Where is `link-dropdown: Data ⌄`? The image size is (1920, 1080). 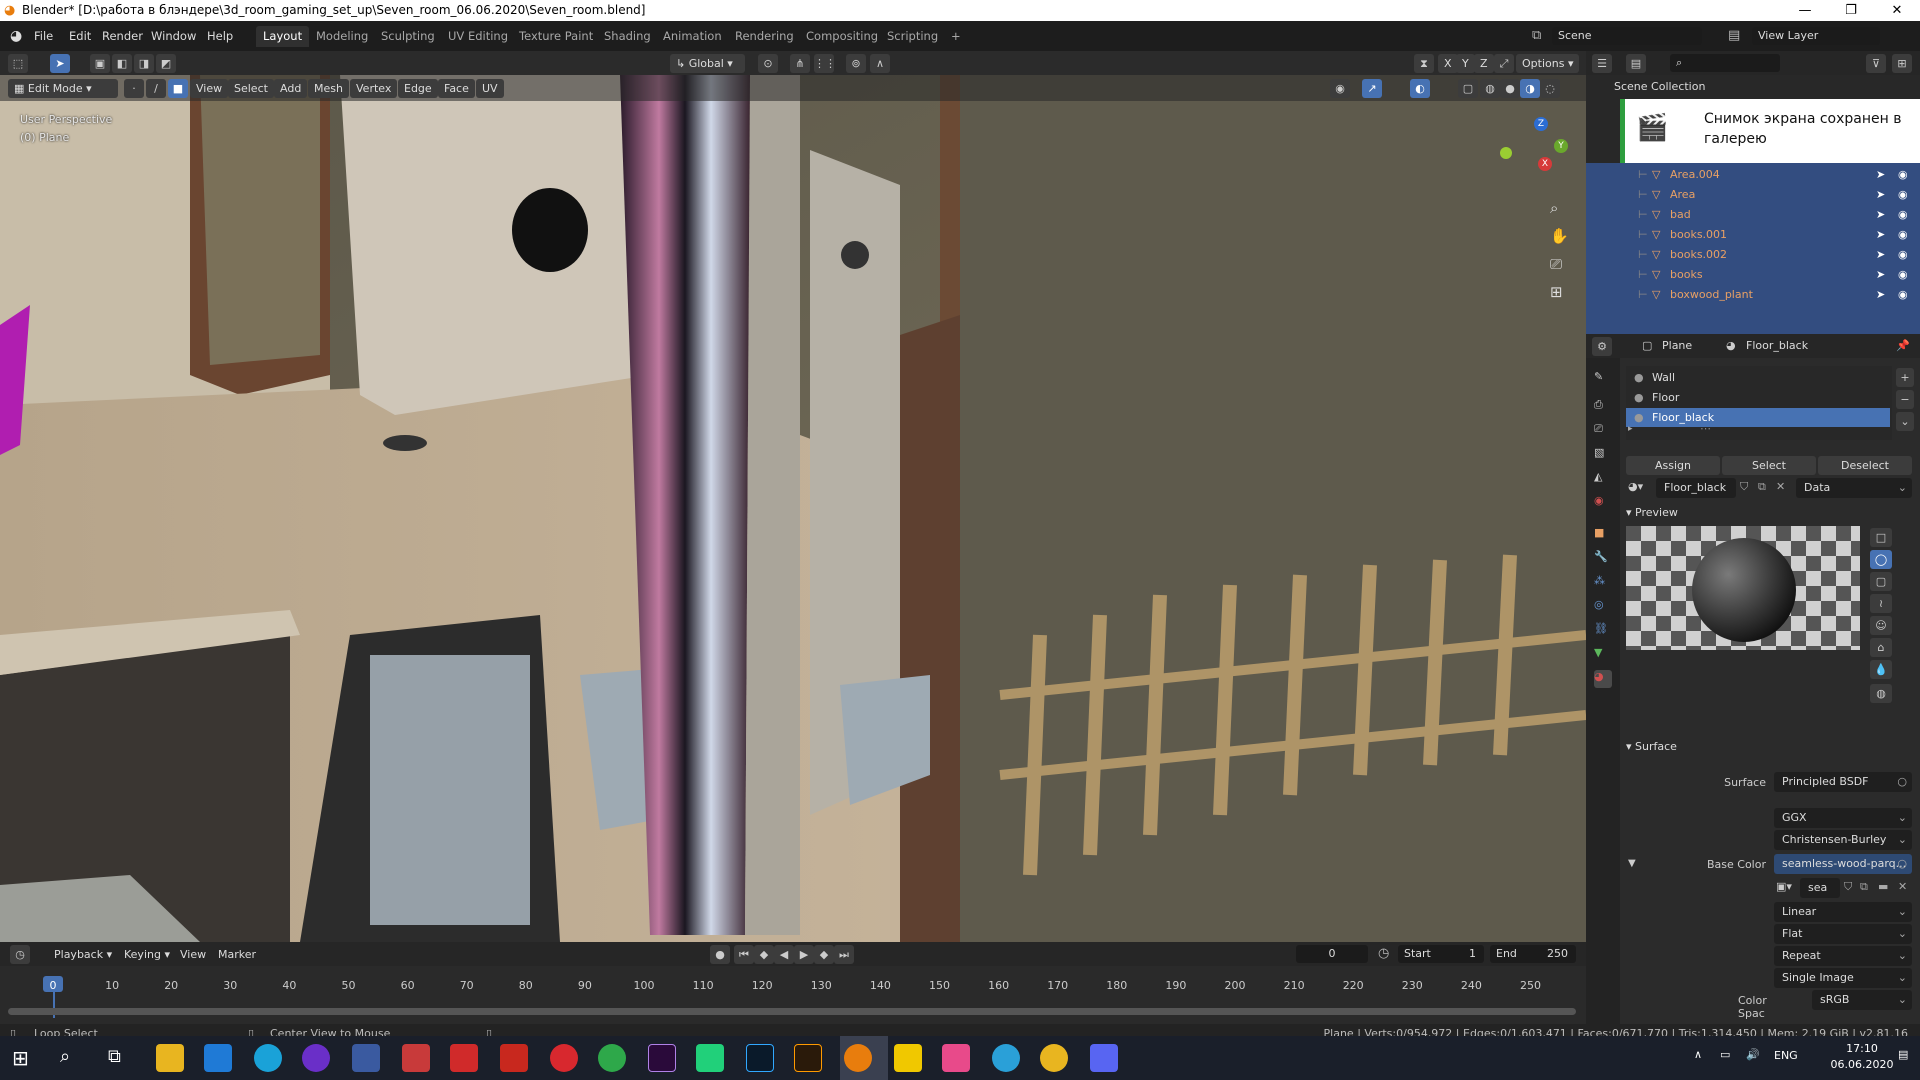
link-dropdown: Data ⌄ is located at coordinates (1854, 488).